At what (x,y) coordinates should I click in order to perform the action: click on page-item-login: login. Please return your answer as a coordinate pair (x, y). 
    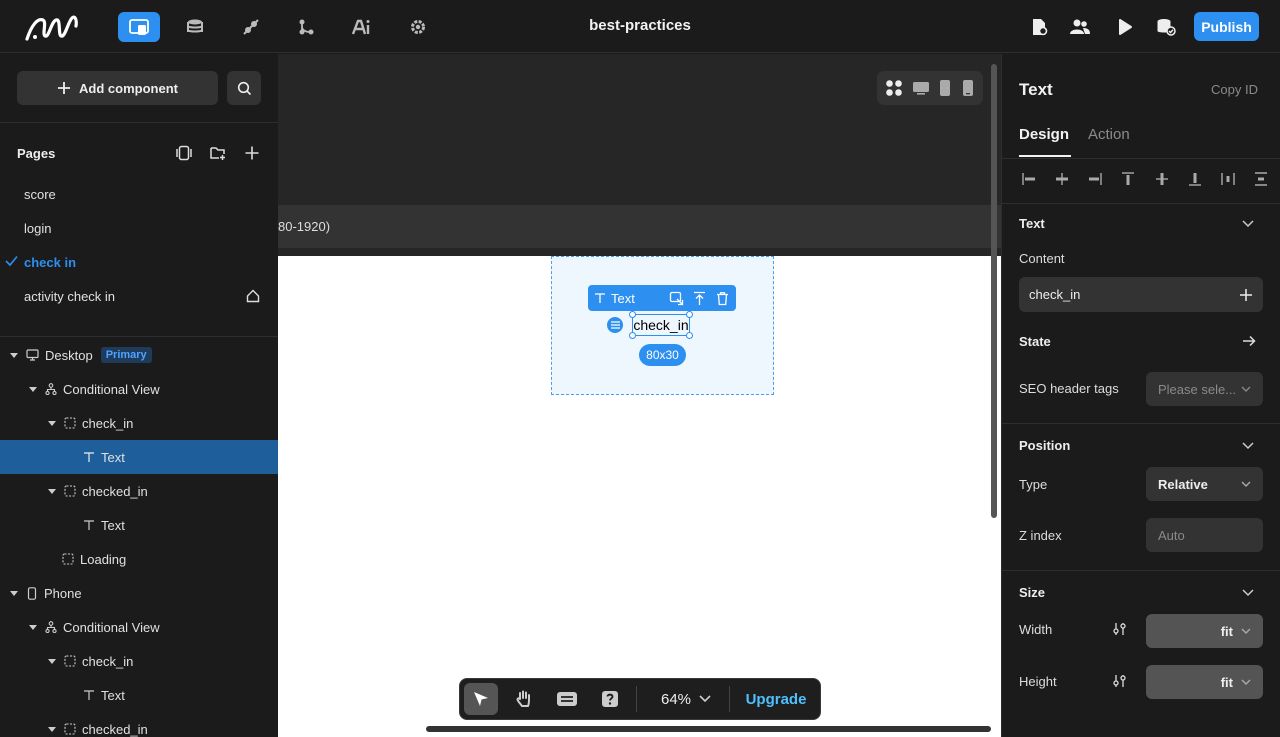
    Looking at the image, I should click on (37, 228).